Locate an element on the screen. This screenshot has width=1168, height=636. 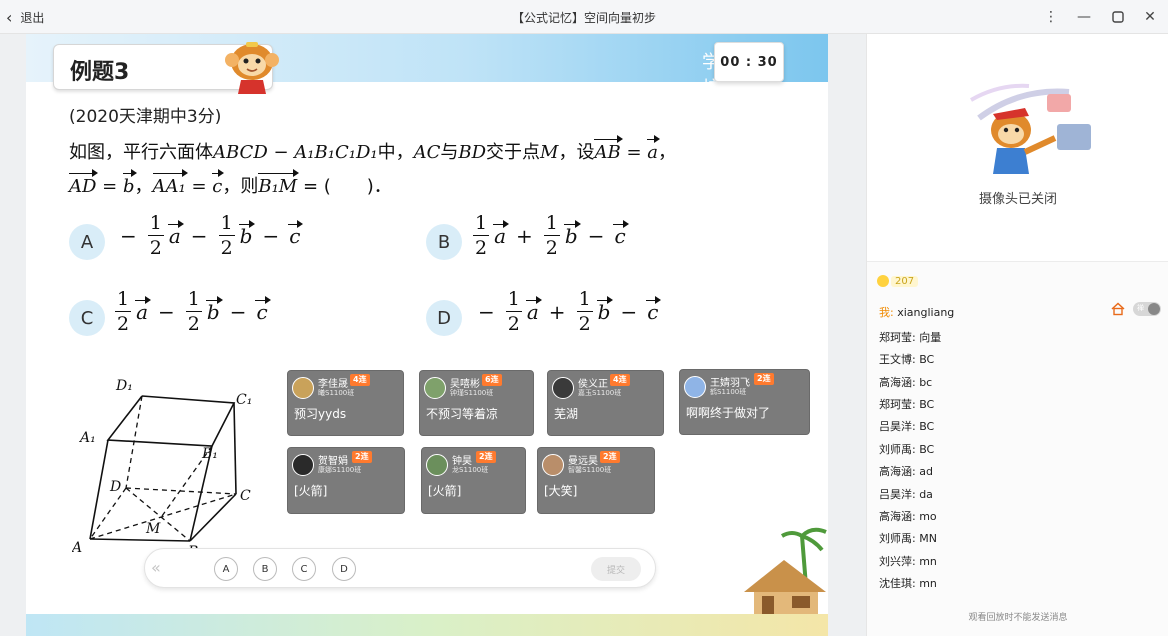
chat-message: 沈佳琪: mn is located at coordinates (908, 583).